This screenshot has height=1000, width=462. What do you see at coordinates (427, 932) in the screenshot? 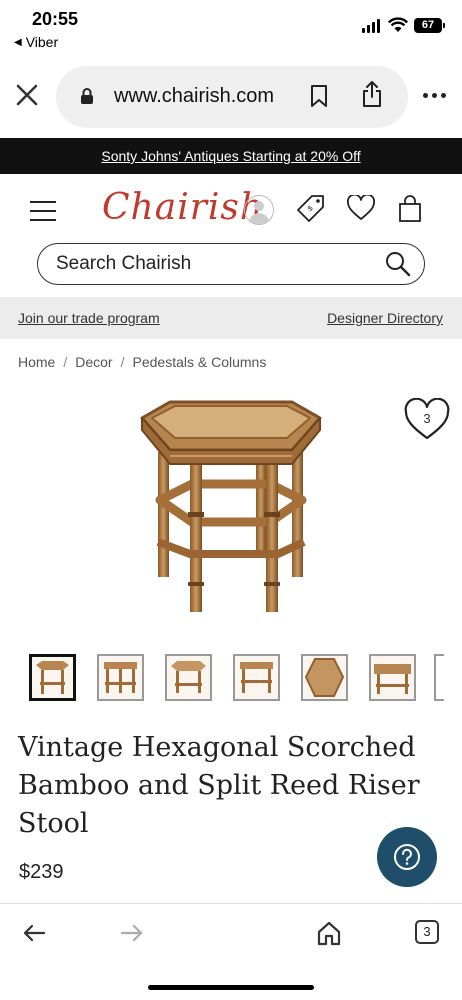
I see `tab-switcher-button: 3` at bounding box center [427, 932].